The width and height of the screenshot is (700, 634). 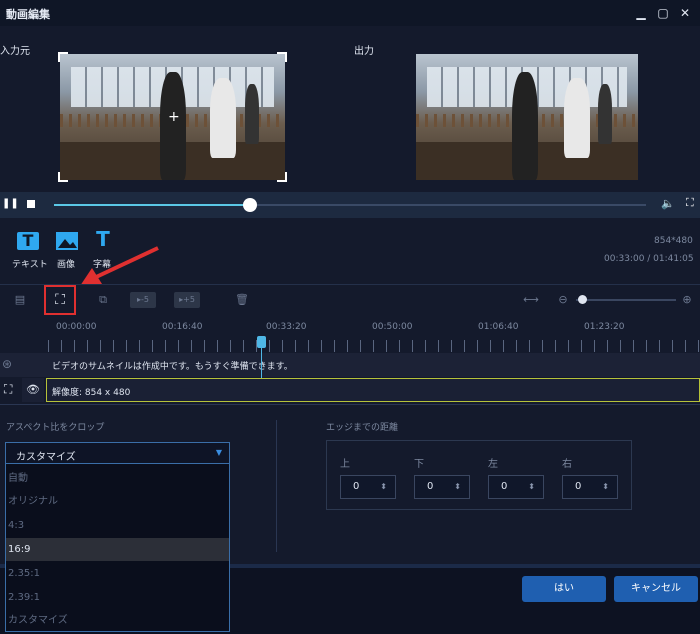 I want to click on thumbnail-status: ビデオのサムネイルは作成中です。もうすぐ準備できます。, so click(x=172, y=367).